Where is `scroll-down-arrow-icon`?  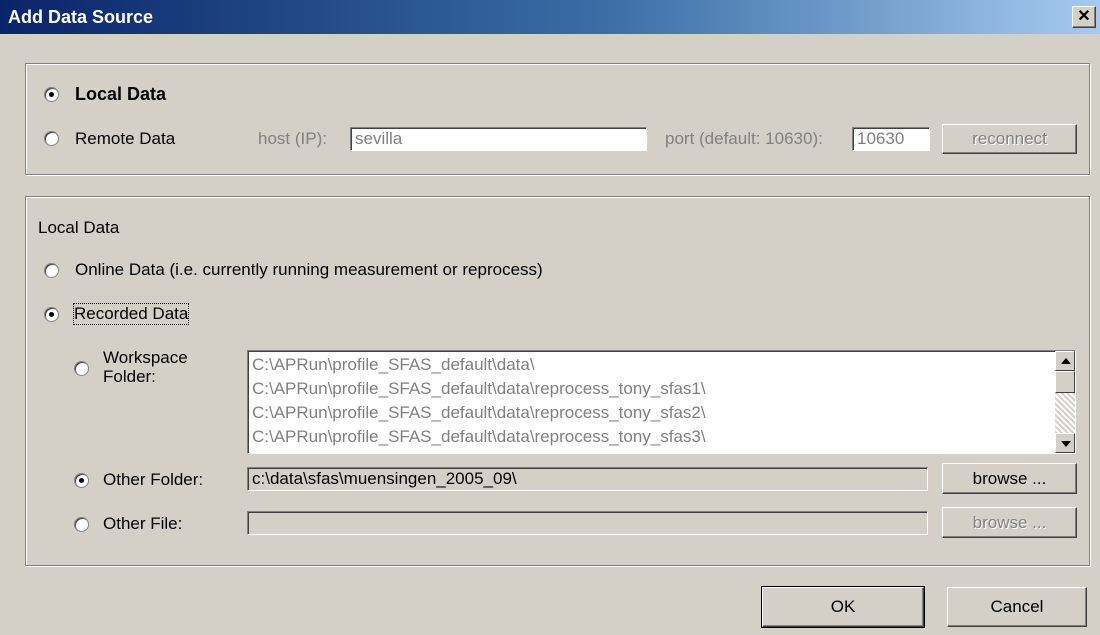
scroll-down-arrow-icon is located at coordinates (1066, 444).